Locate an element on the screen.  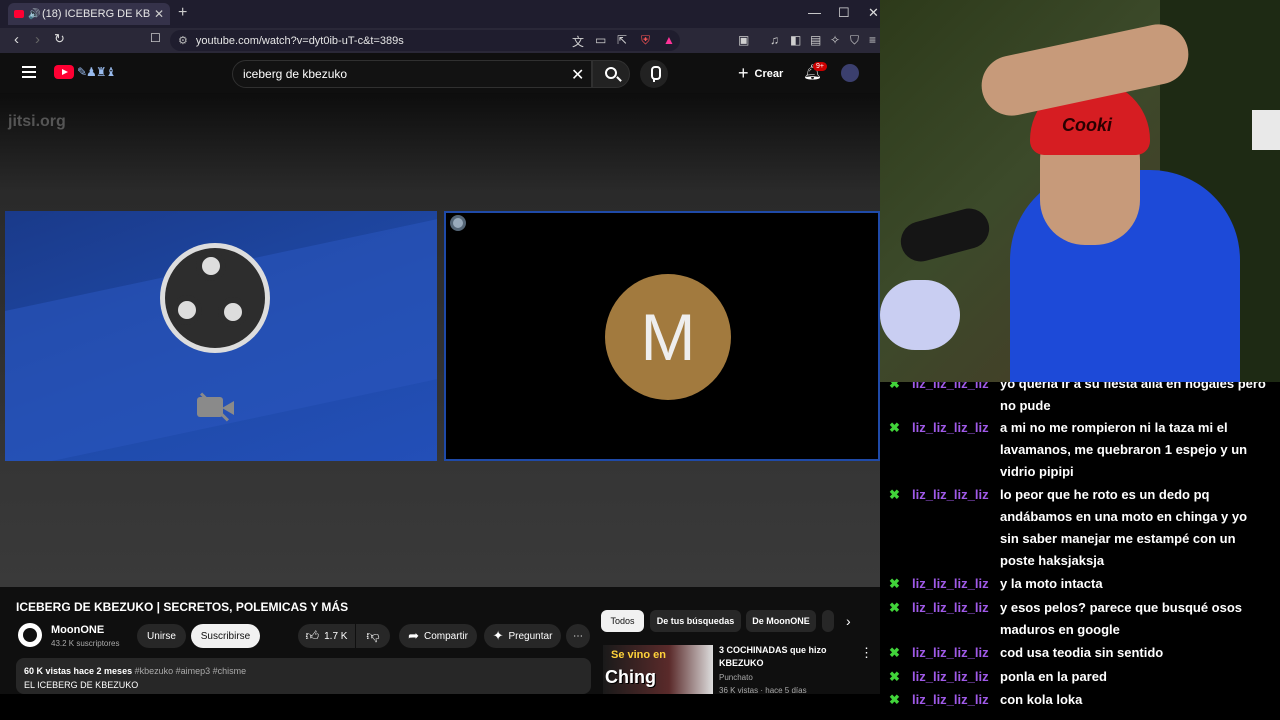
chip-todos: Todos is located at coordinates (622, 621).